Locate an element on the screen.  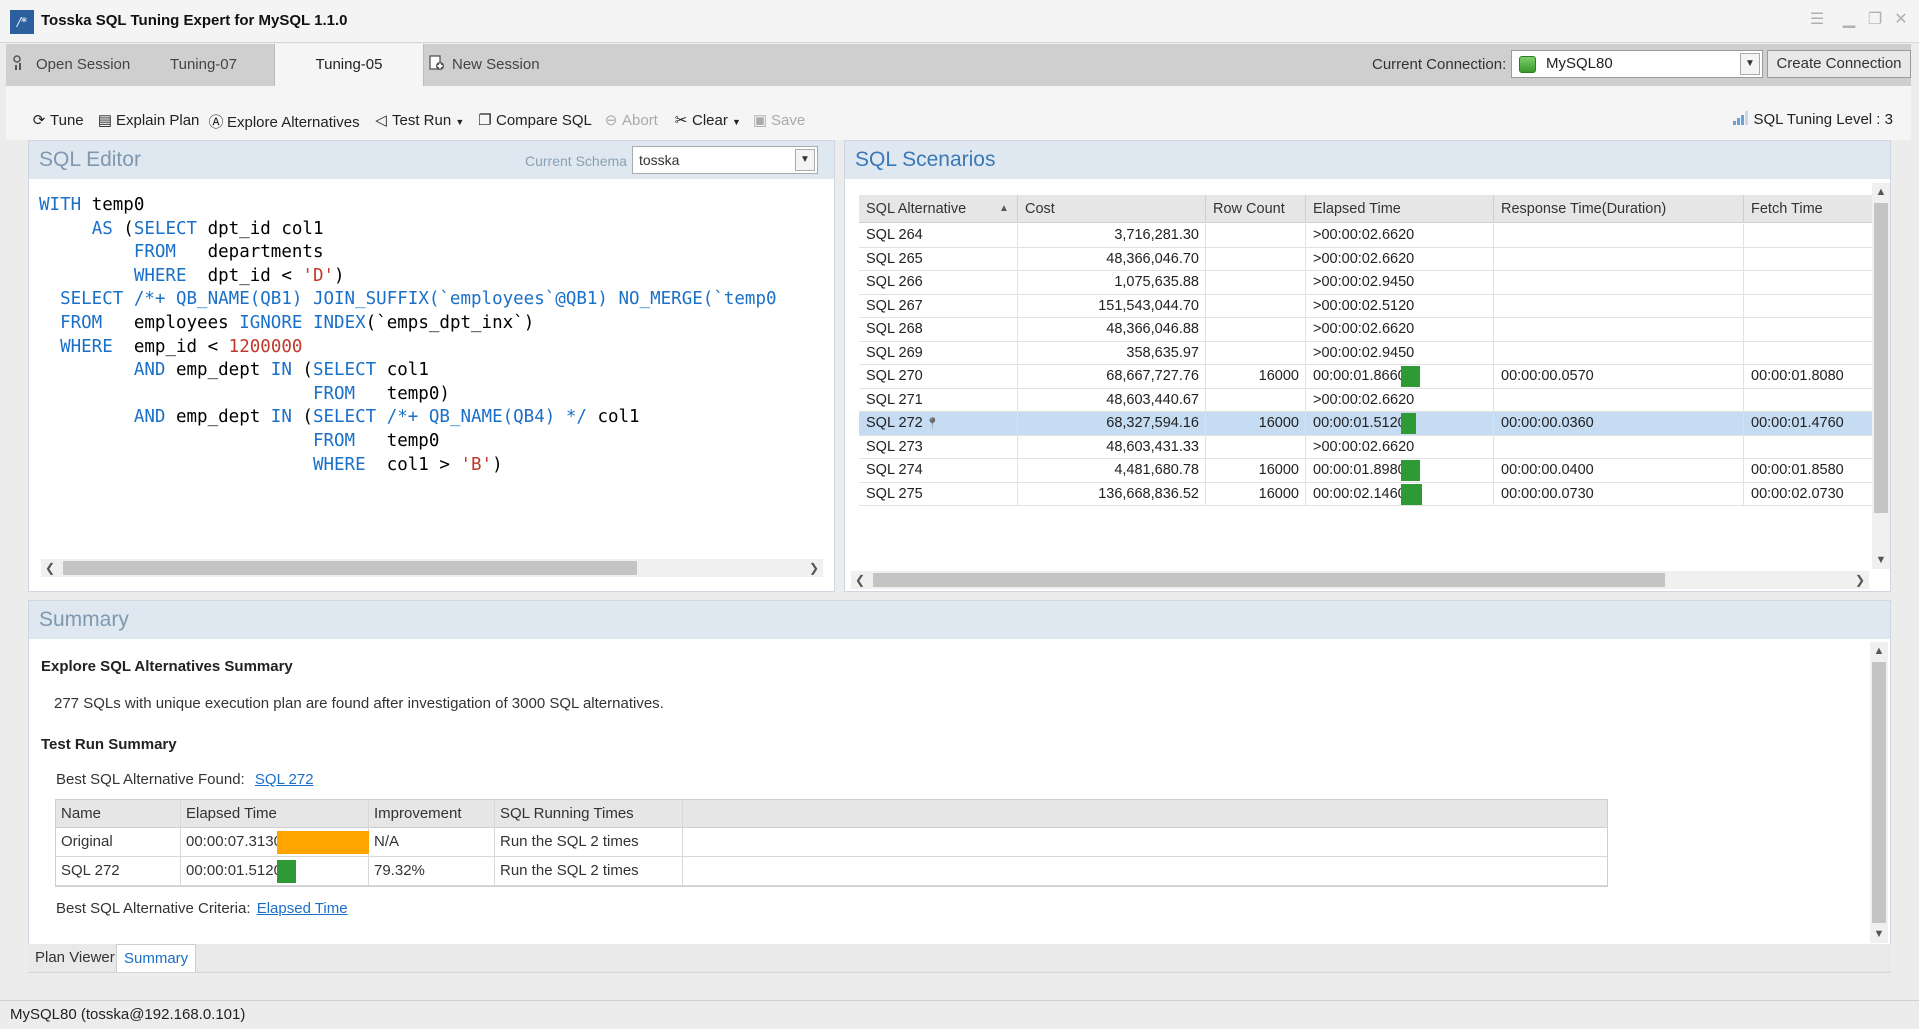
table-row: SQL 264 3,716,281.30 >00:00:02.6620 is located at coordinates (1368, 236).